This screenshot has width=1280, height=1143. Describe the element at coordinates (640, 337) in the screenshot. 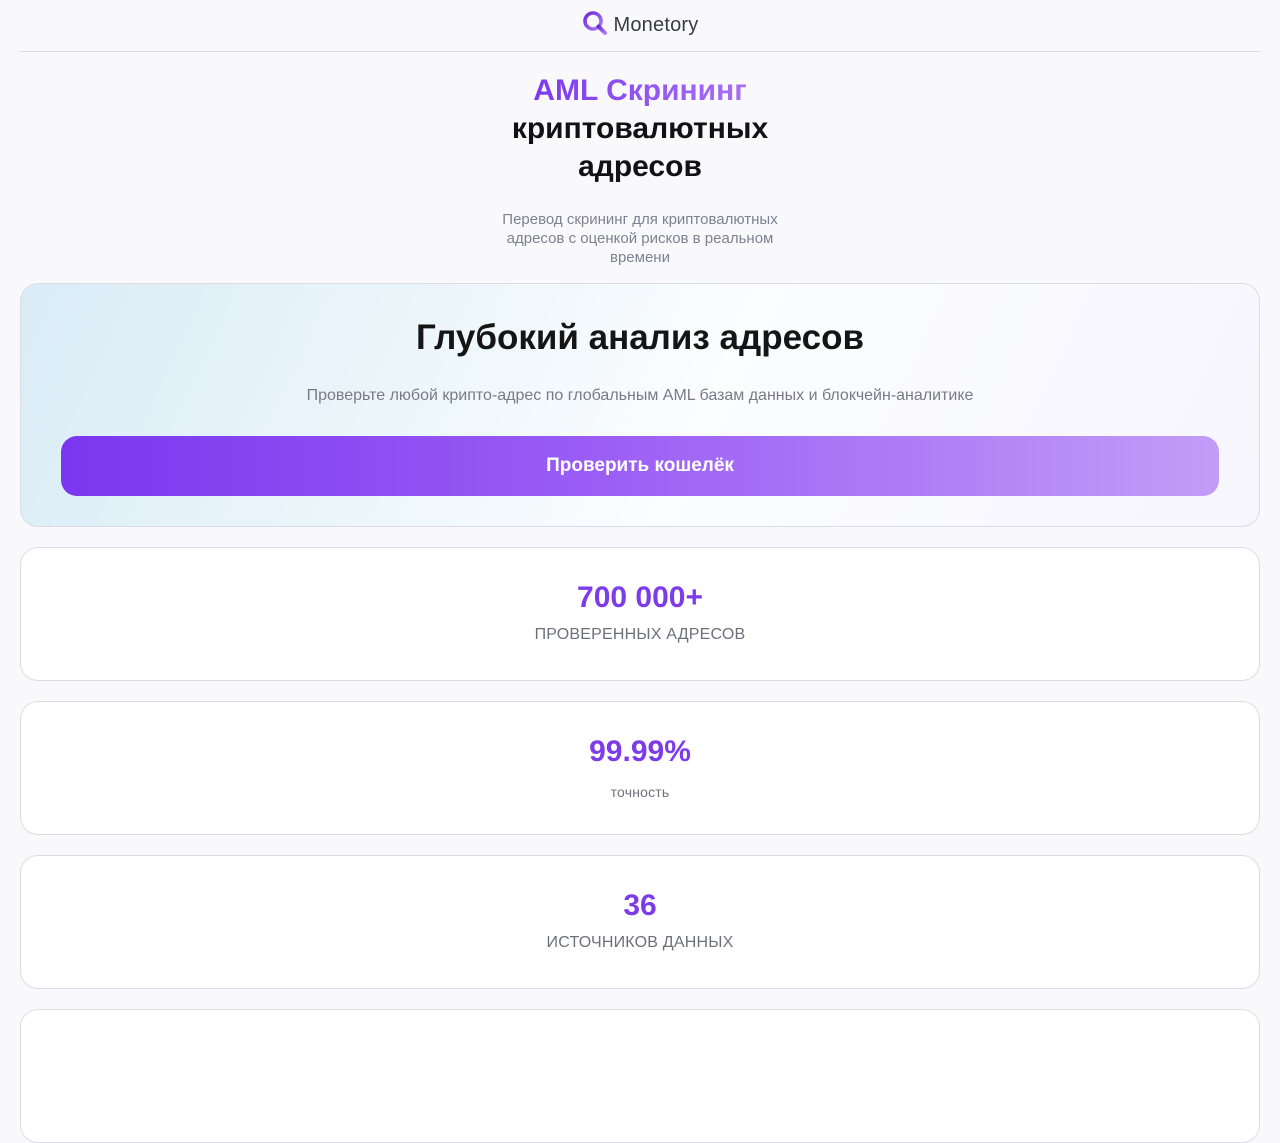

I see `feature-title: Глубокий анализ адресов` at that location.